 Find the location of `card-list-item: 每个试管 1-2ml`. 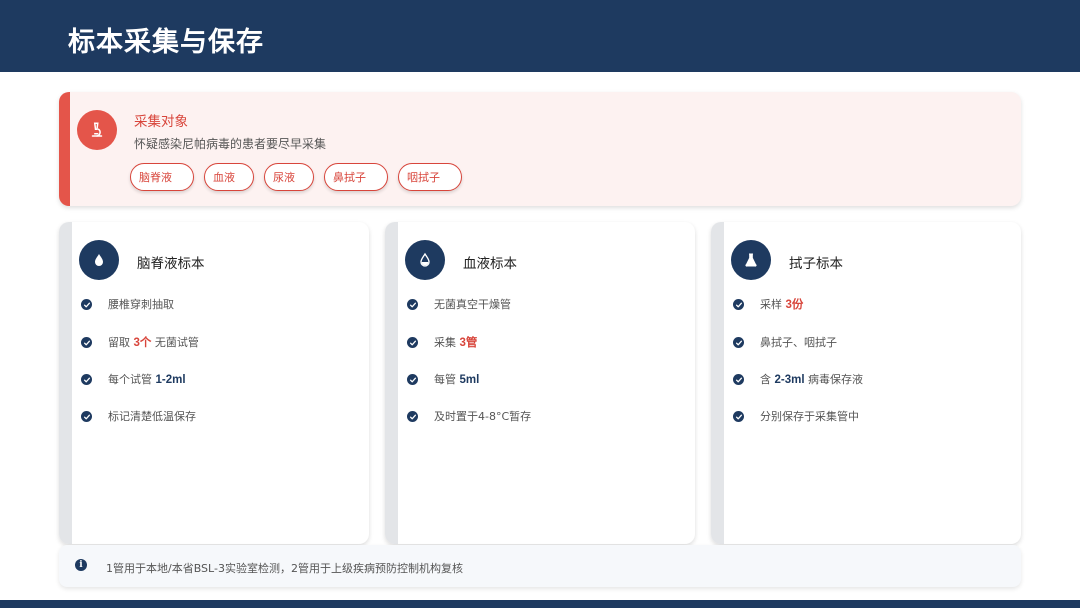

card-list-item: 每个试管 1-2ml is located at coordinates (221, 381).